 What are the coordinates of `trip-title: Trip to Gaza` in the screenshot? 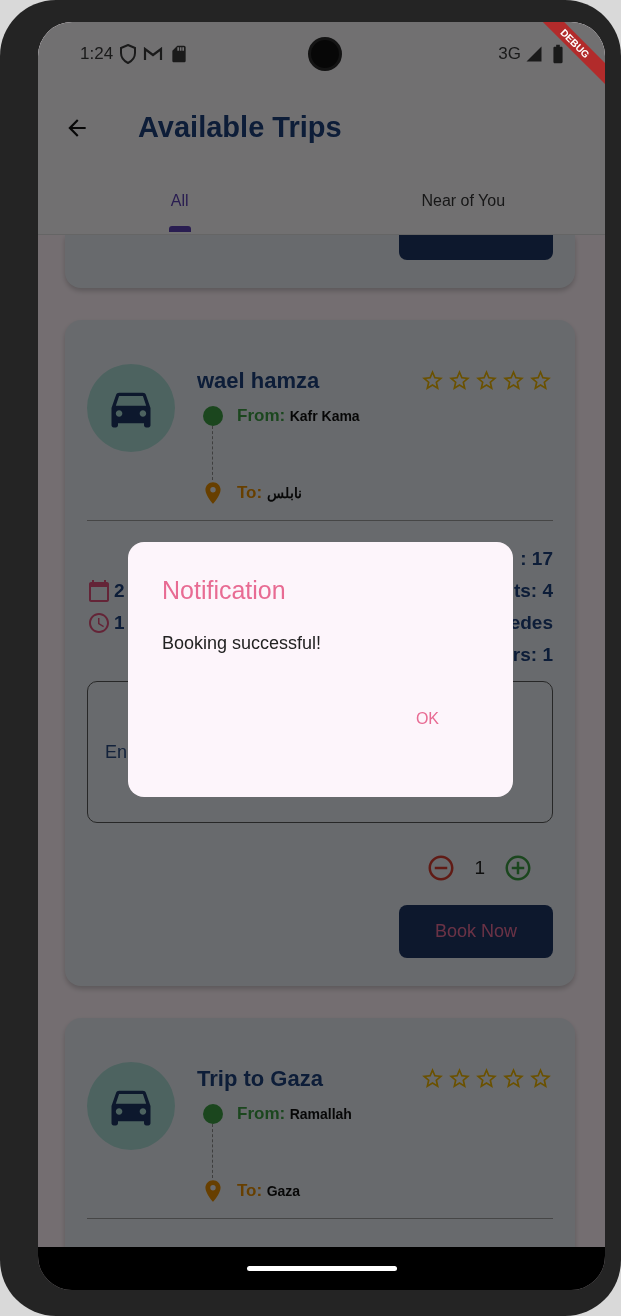 It's located at (260, 1079).